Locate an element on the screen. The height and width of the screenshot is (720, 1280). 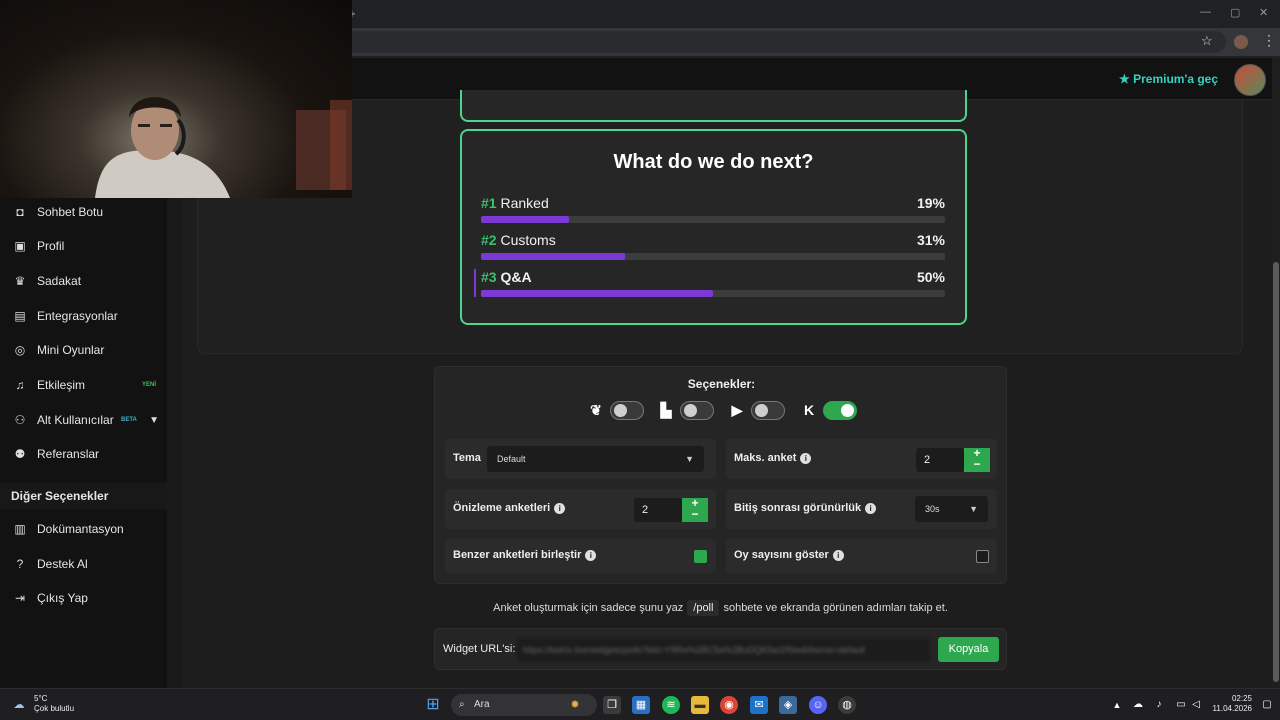
extension-icon is located at coordinates (1241, 42).